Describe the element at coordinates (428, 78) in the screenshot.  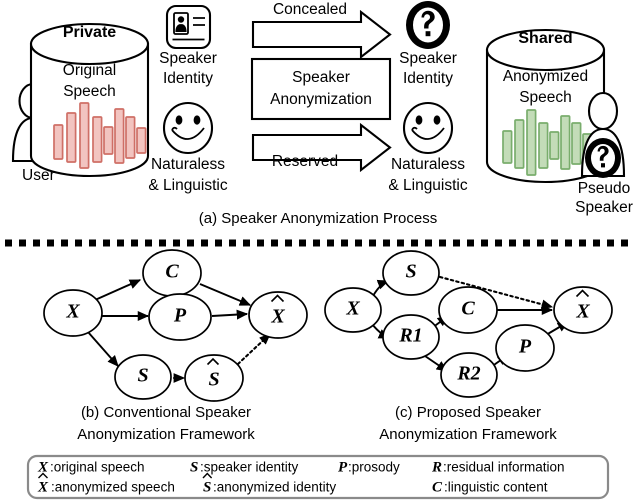
I see `output-attr-0-line2: Identity` at that location.